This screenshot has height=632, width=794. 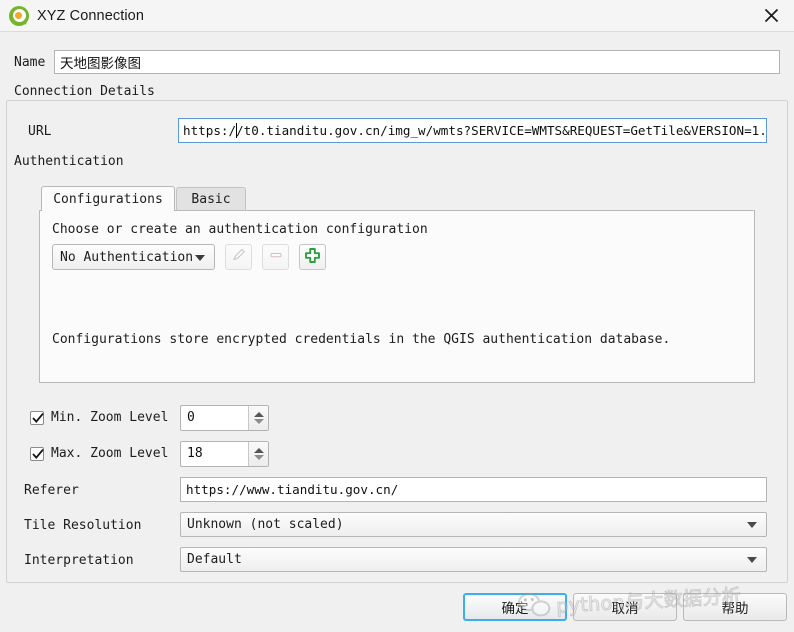 What do you see at coordinates (19, 15) in the screenshot?
I see `qgis-logo-icon` at bounding box center [19, 15].